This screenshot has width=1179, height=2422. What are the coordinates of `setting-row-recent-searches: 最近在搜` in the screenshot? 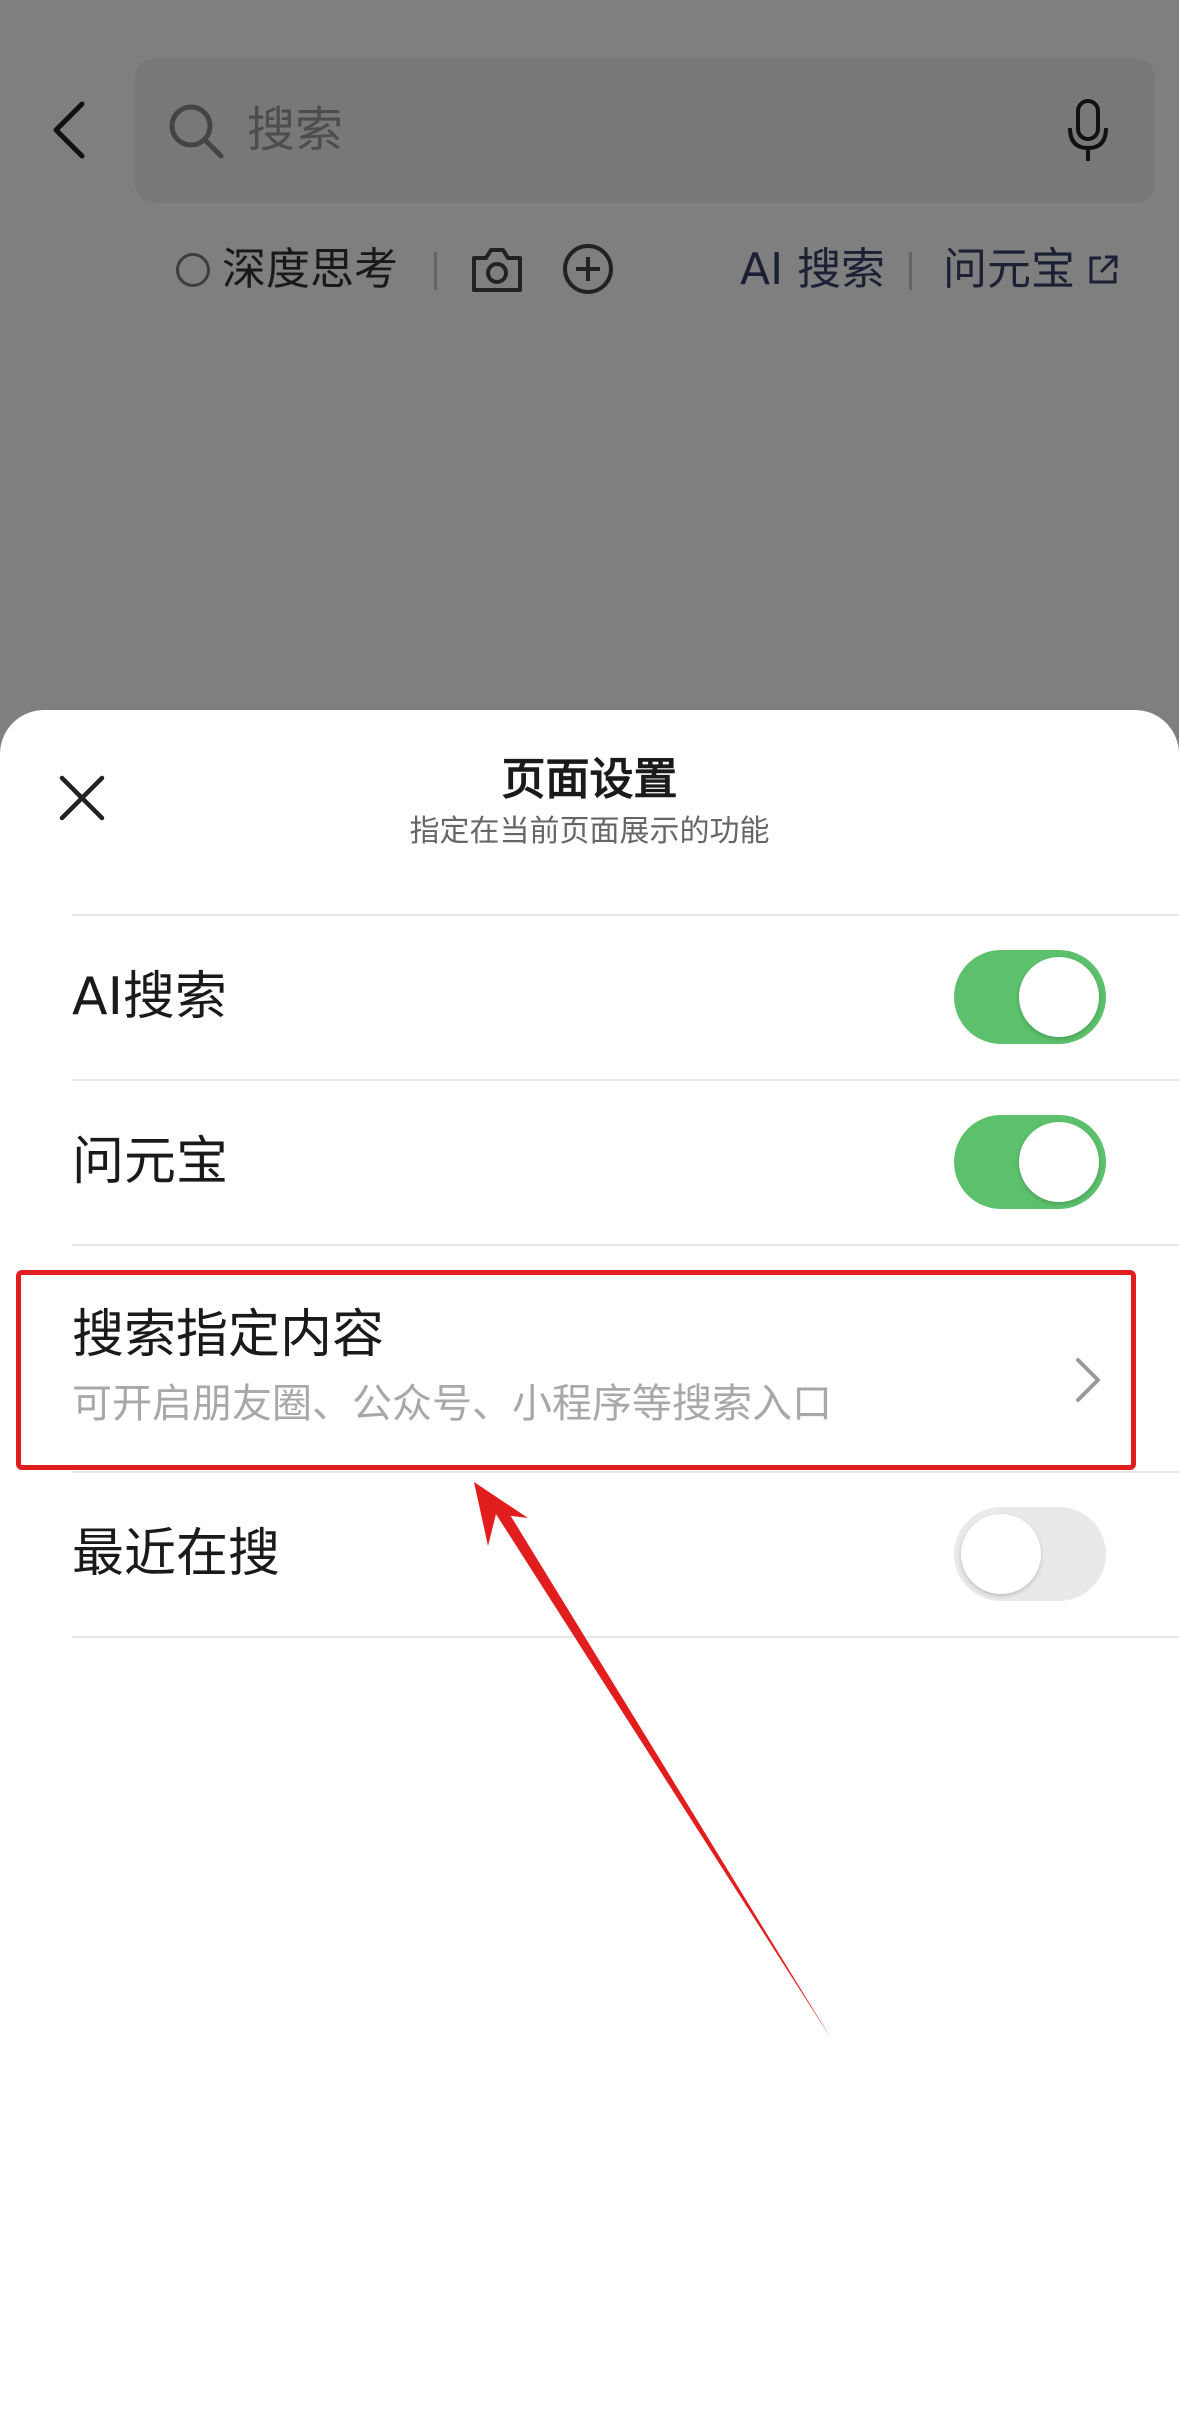 It's located at (589, 1554).